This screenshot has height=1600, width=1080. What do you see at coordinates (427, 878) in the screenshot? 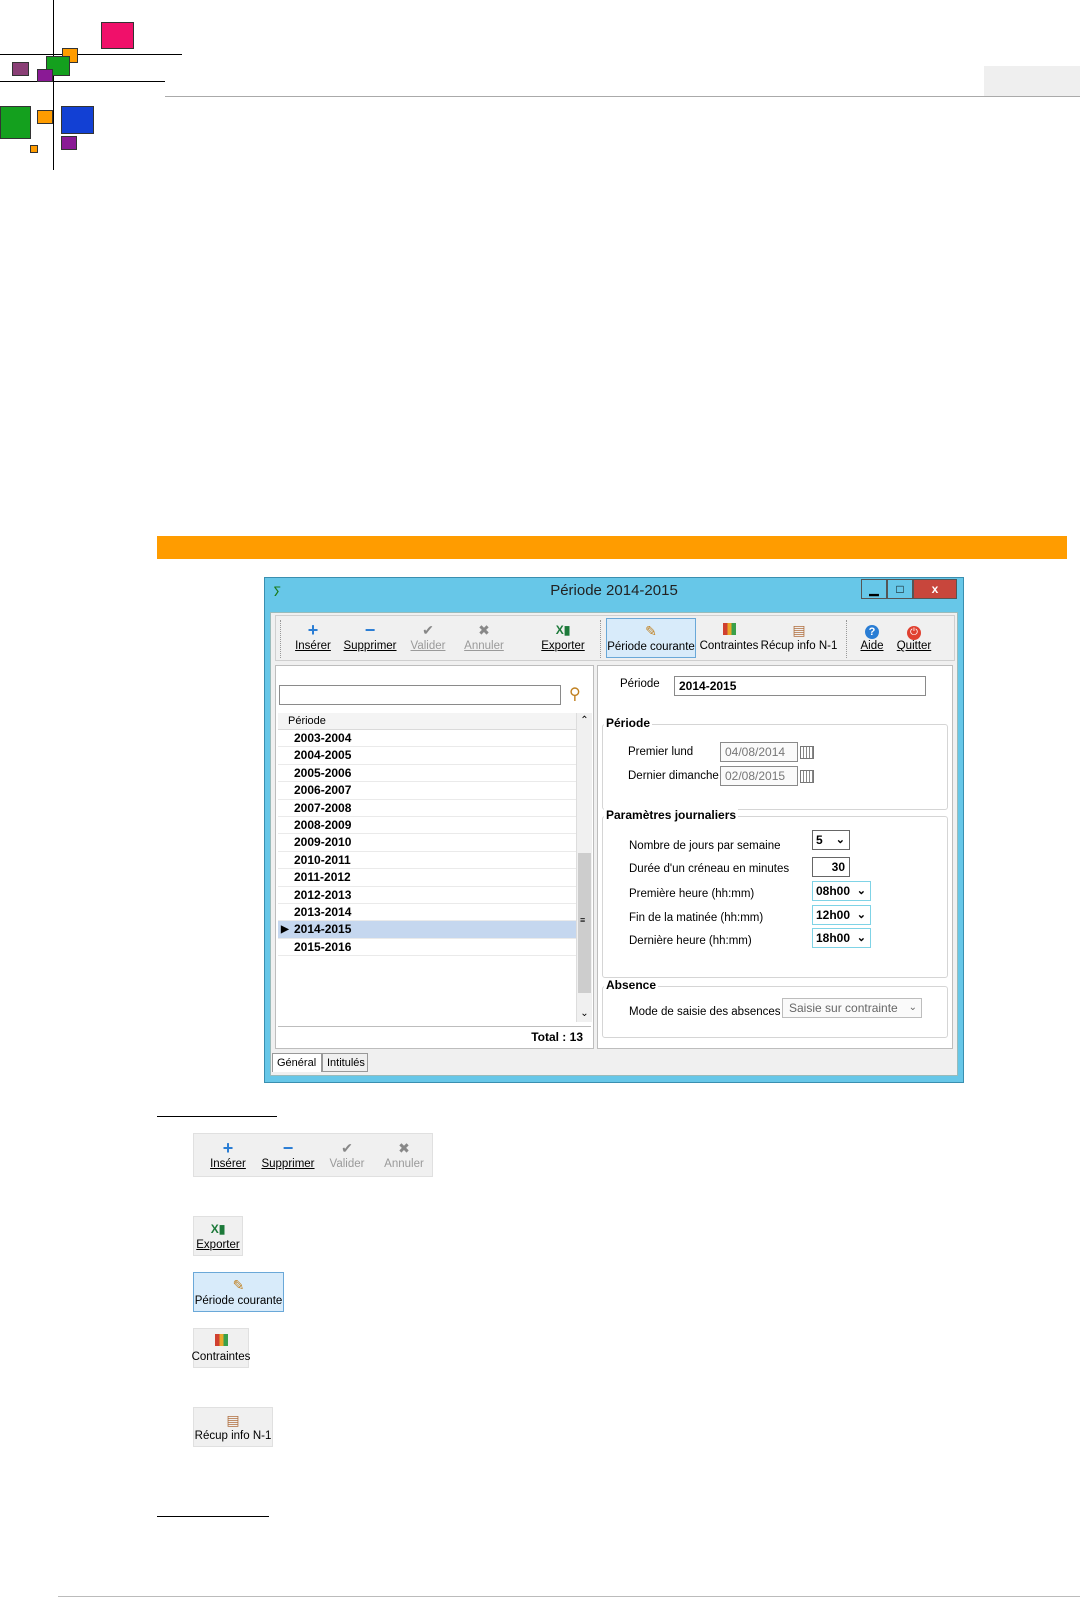
I see `list-row: 2011-2012` at bounding box center [427, 878].